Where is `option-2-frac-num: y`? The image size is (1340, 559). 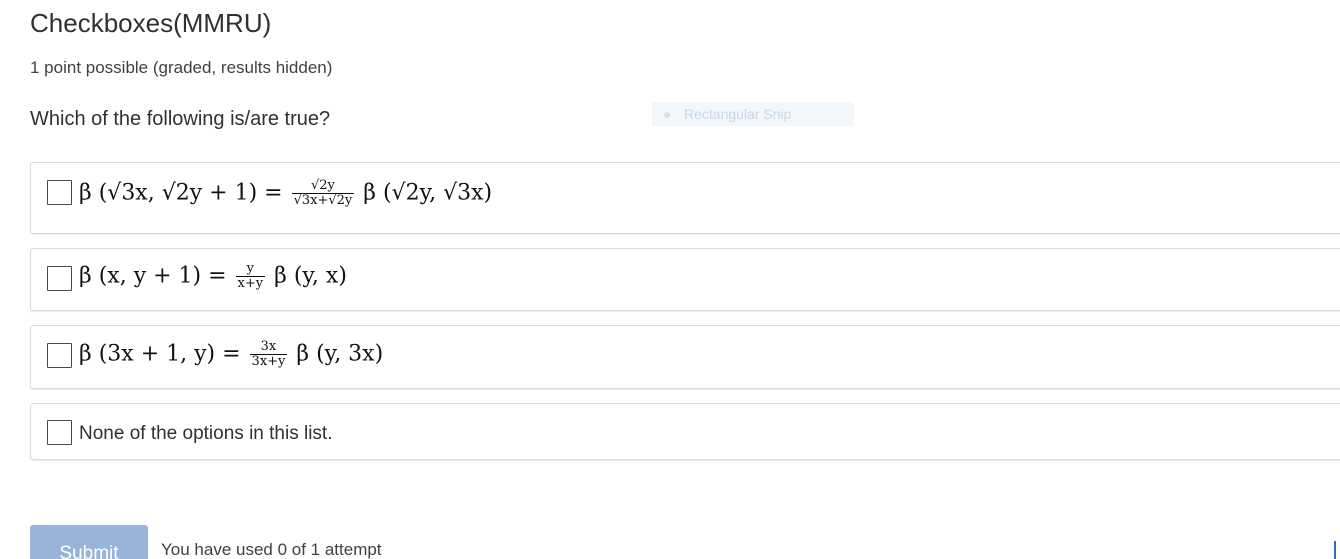
option-2-frac-num: y is located at coordinates (250, 269).